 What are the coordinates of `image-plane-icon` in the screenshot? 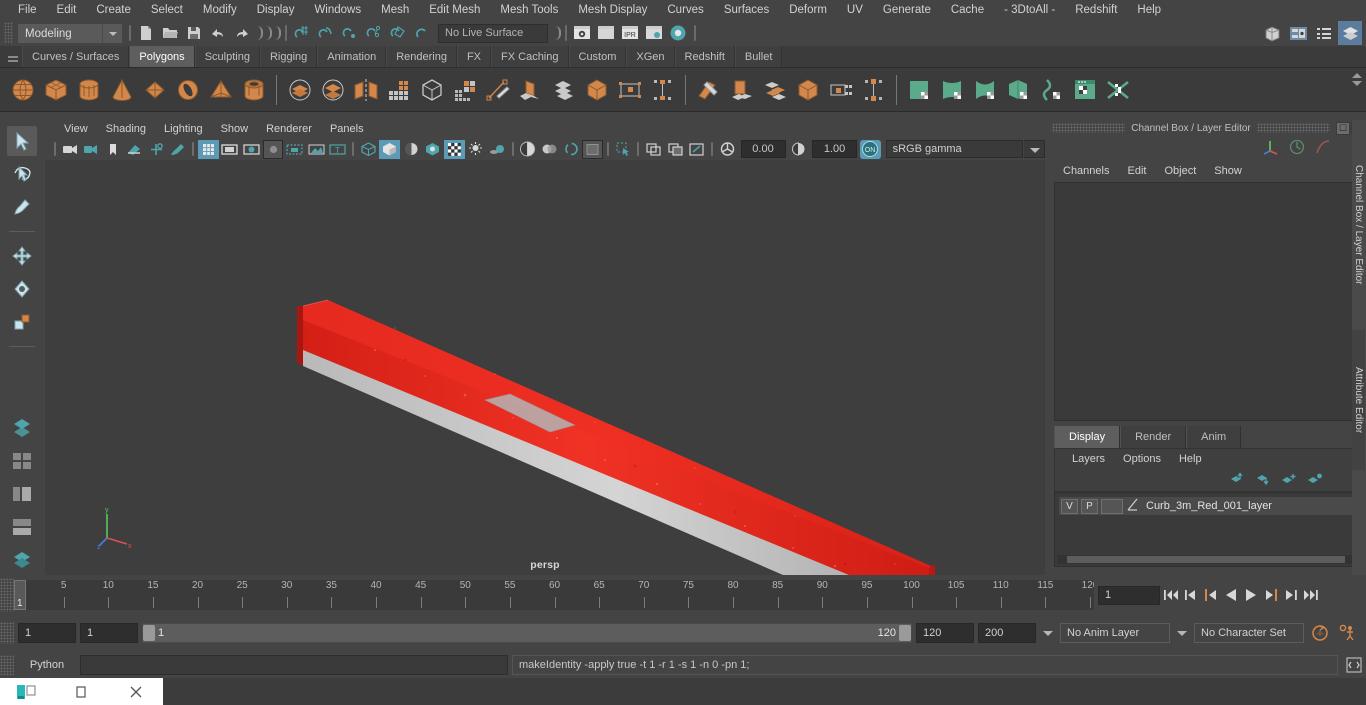 It's located at (135, 149).